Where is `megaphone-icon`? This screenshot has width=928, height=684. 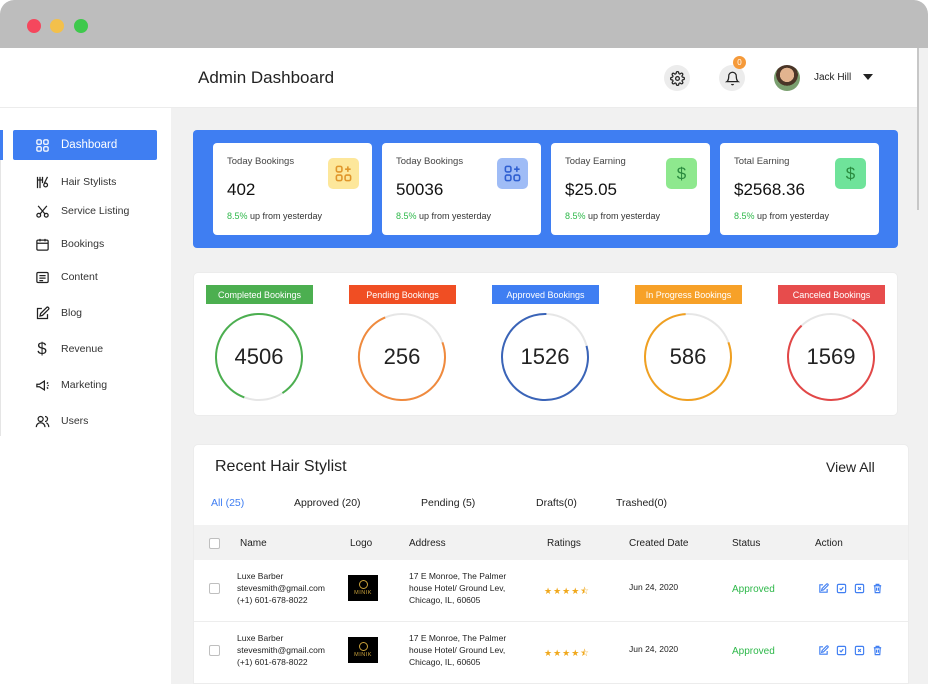 megaphone-icon is located at coordinates (42, 385).